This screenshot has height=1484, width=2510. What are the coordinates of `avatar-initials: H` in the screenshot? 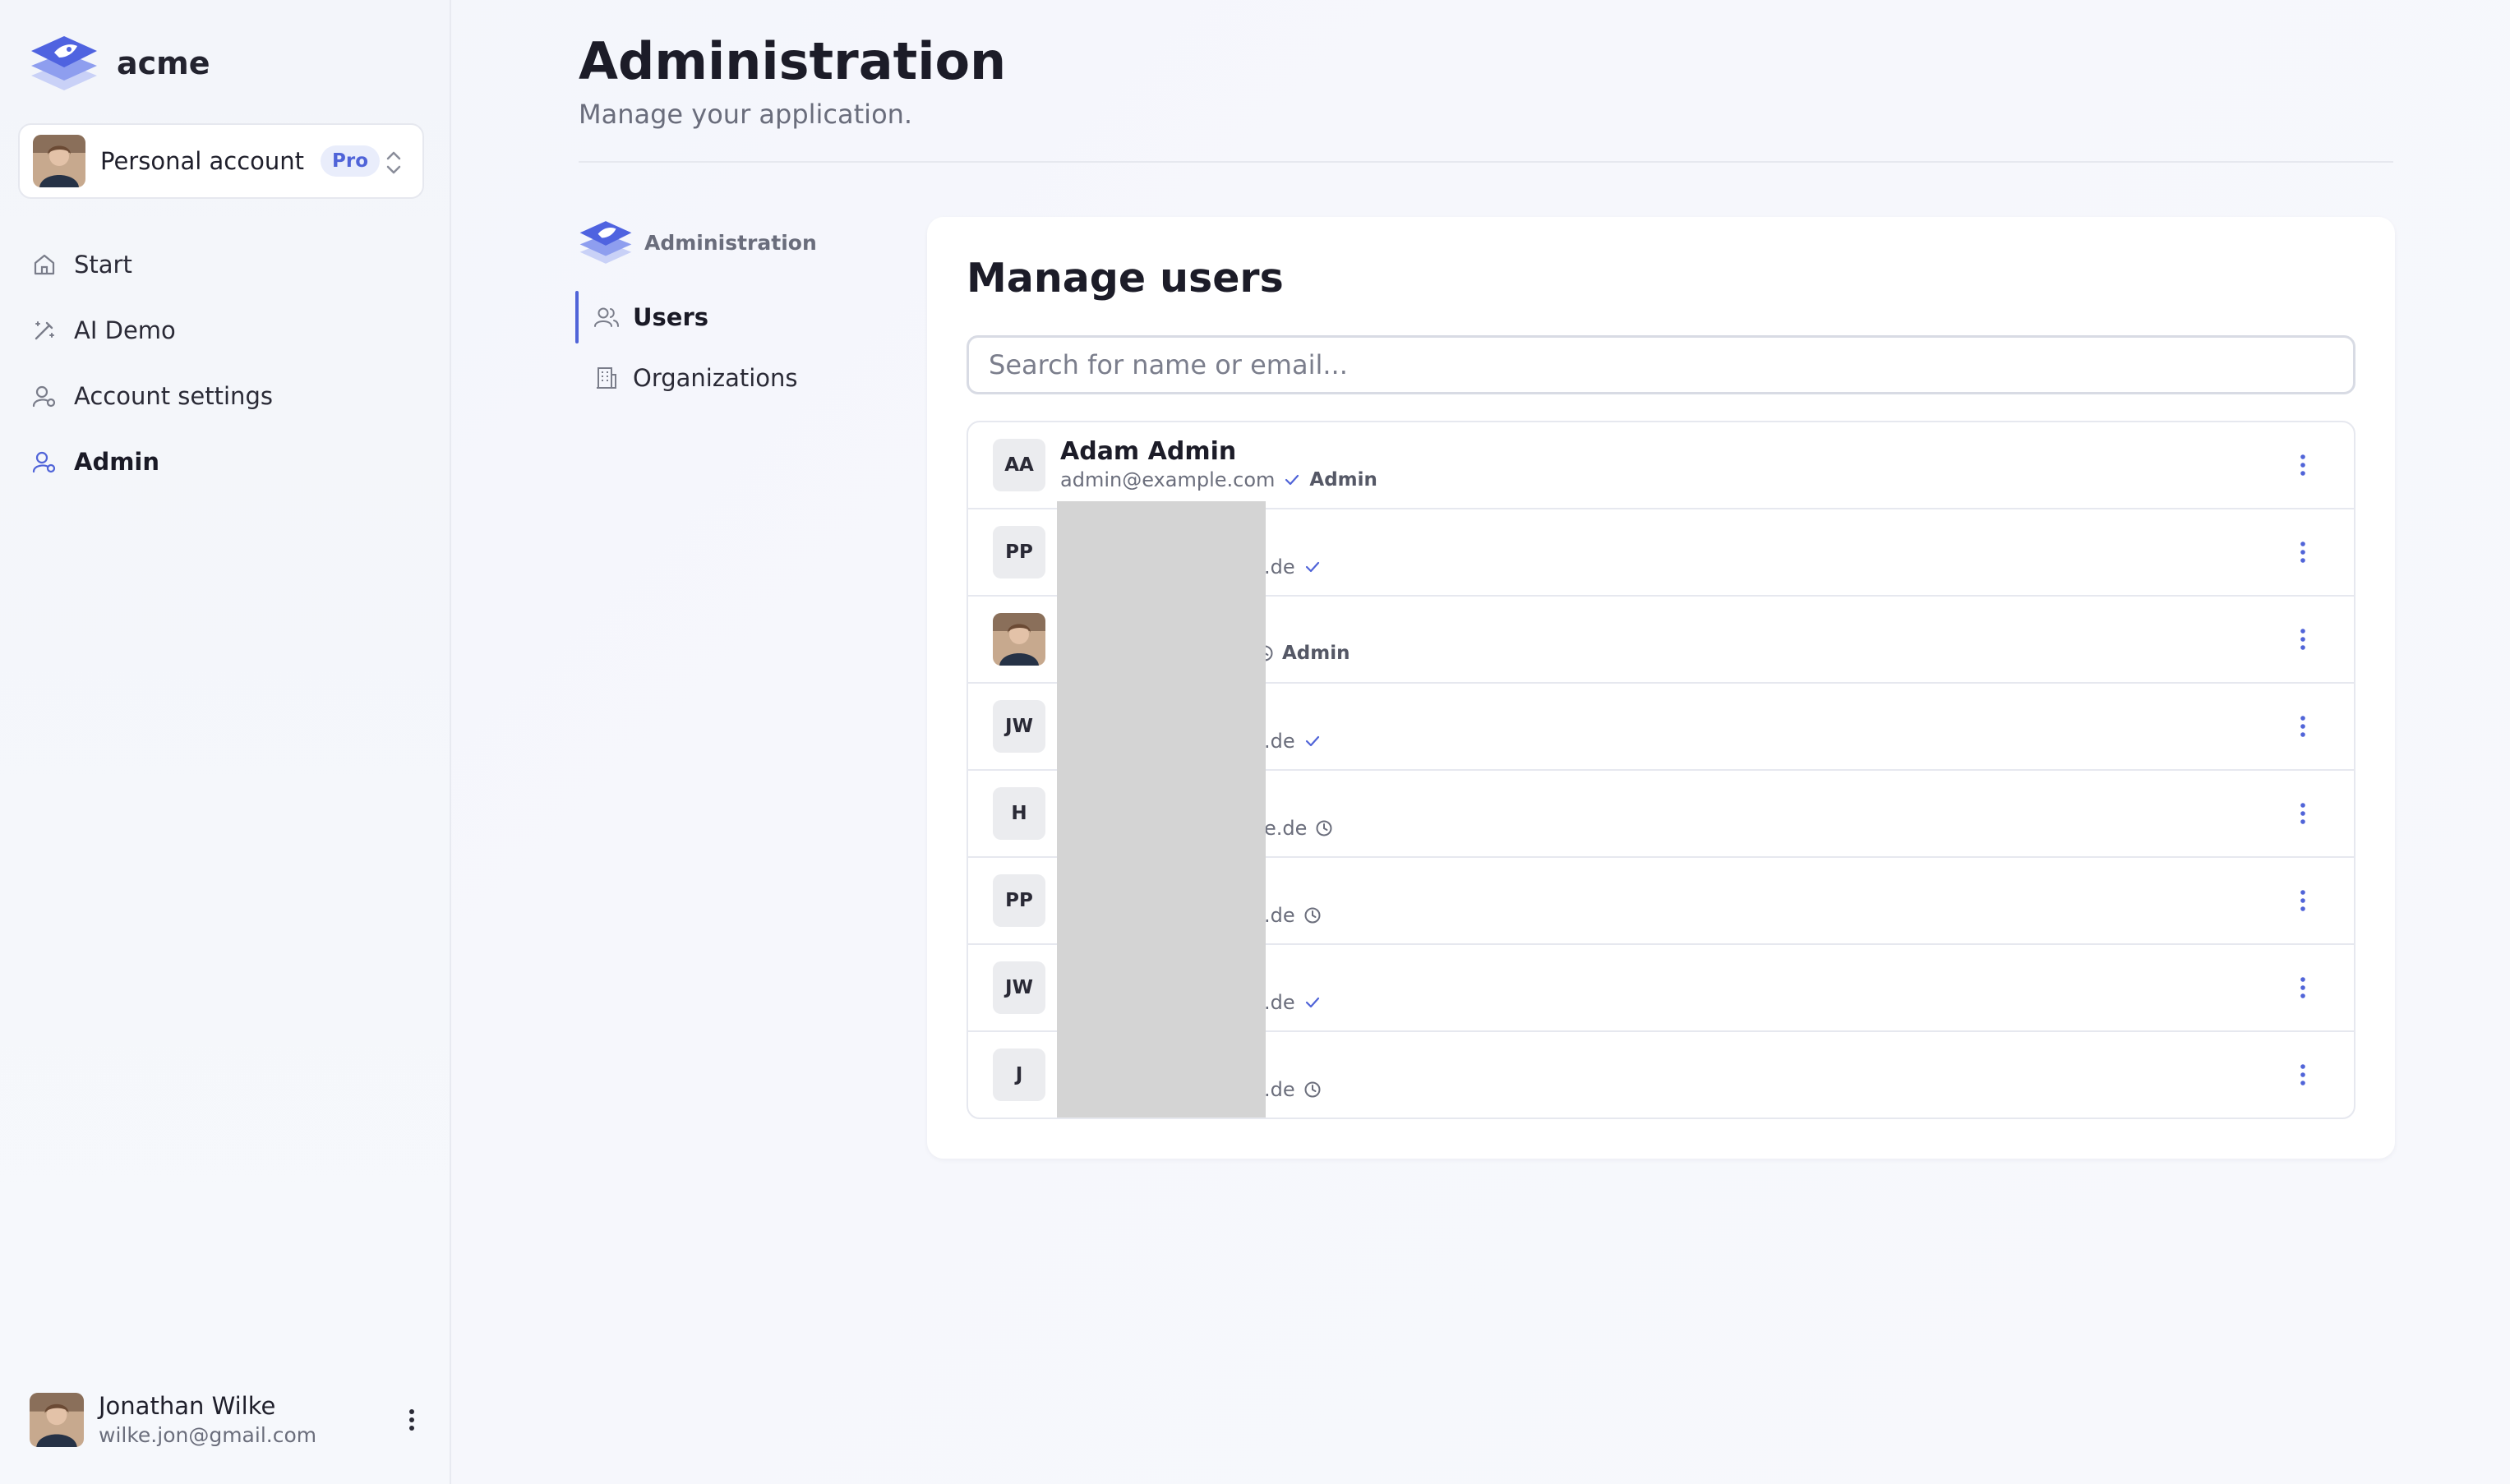 It's located at (1019, 814).